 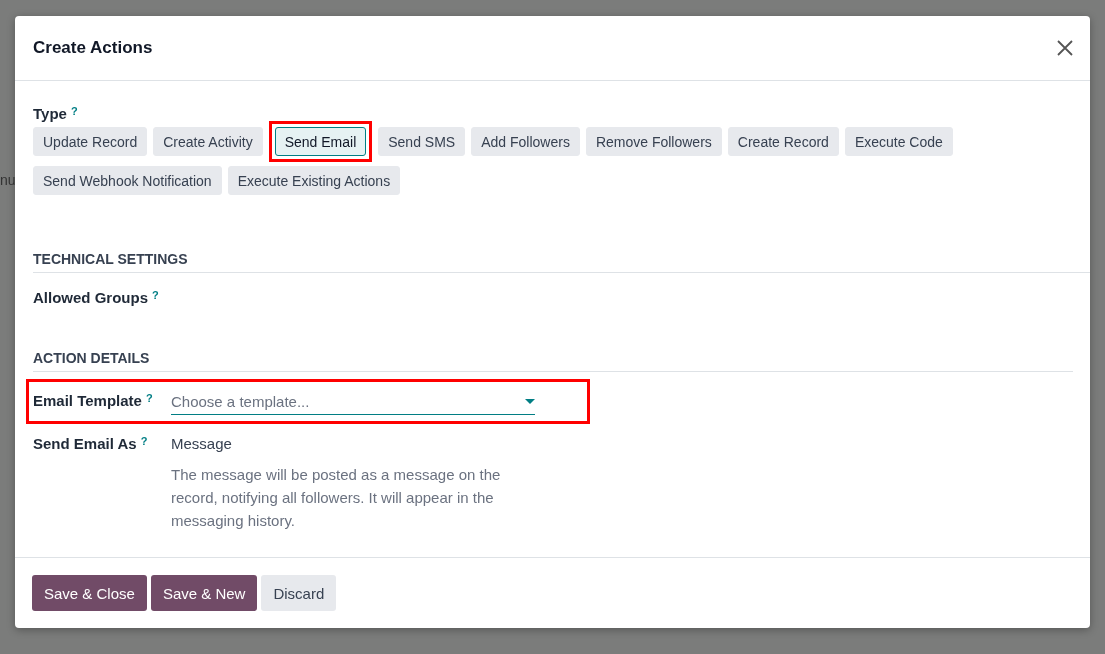 I want to click on field-label: Email Template, so click(x=87, y=400).